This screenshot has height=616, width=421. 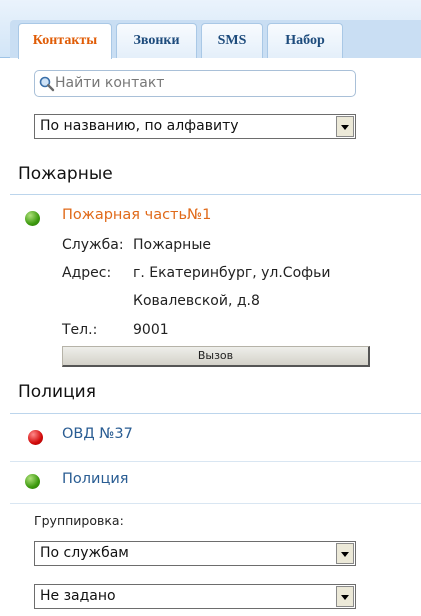 What do you see at coordinates (136, 215) in the screenshot?
I see `contact-name-fire-station: Пожарная часть№1` at bounding box center [136, 215].